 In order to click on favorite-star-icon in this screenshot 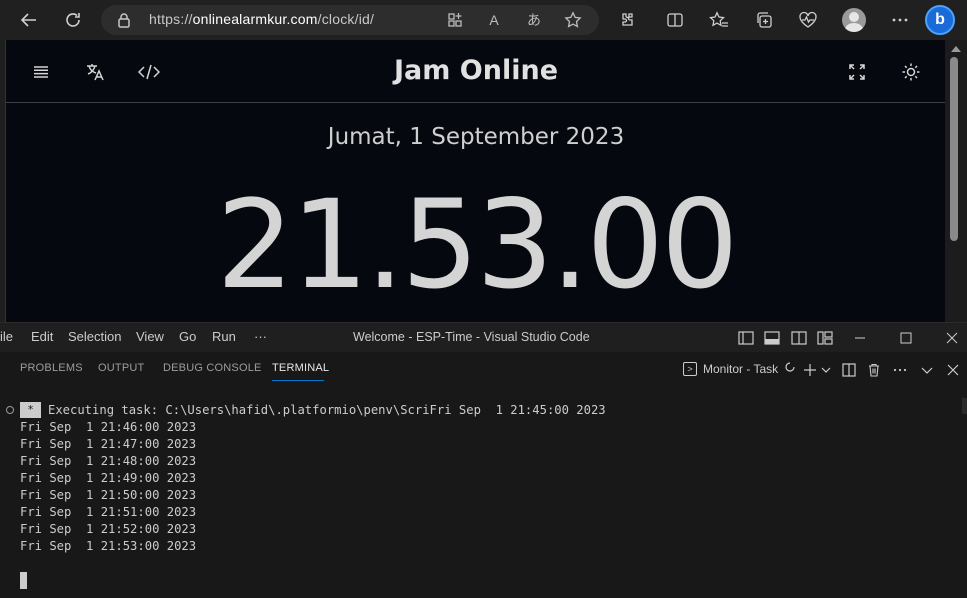, I will do `click(573, 20)`.